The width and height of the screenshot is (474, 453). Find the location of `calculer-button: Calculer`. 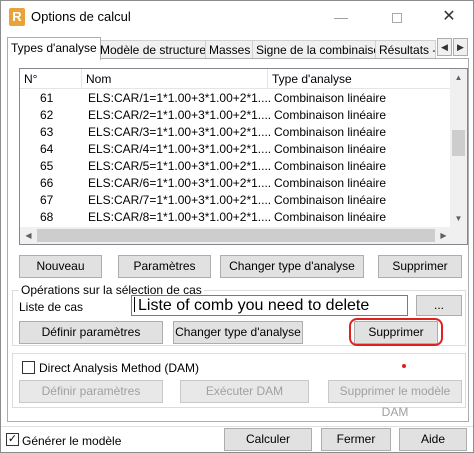

calculer-button: Calculer is located at coordinates (268, 439).